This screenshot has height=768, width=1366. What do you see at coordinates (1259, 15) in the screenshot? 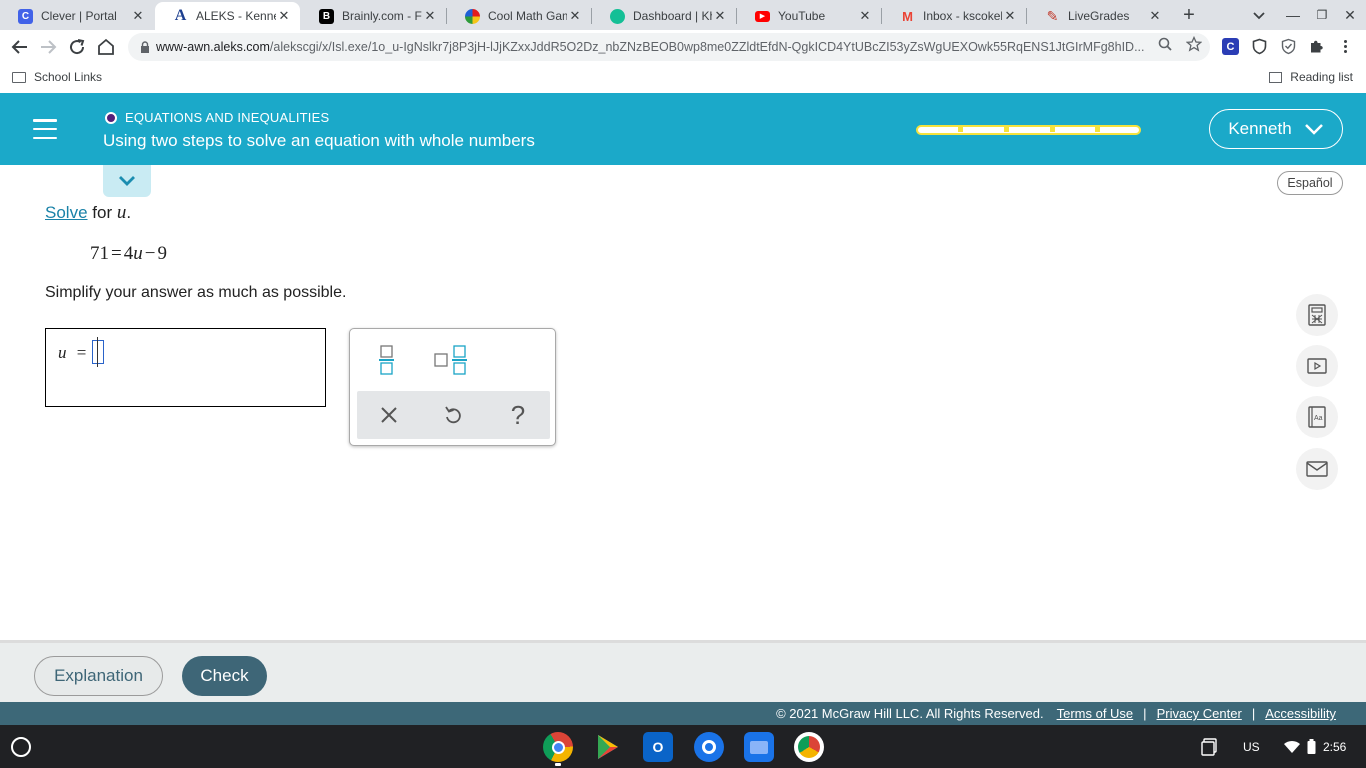
I see `tab-search-icon` at bounding box center [1259, 15].